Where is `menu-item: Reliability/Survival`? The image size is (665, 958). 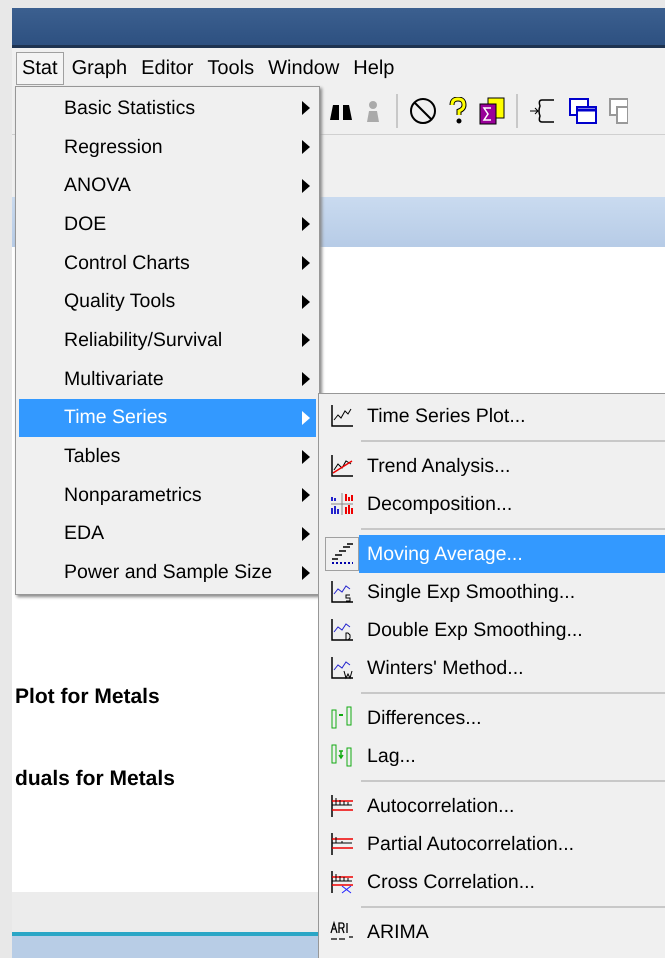
menu-item: Reliability/Survival is located at coordinates (167, 340).